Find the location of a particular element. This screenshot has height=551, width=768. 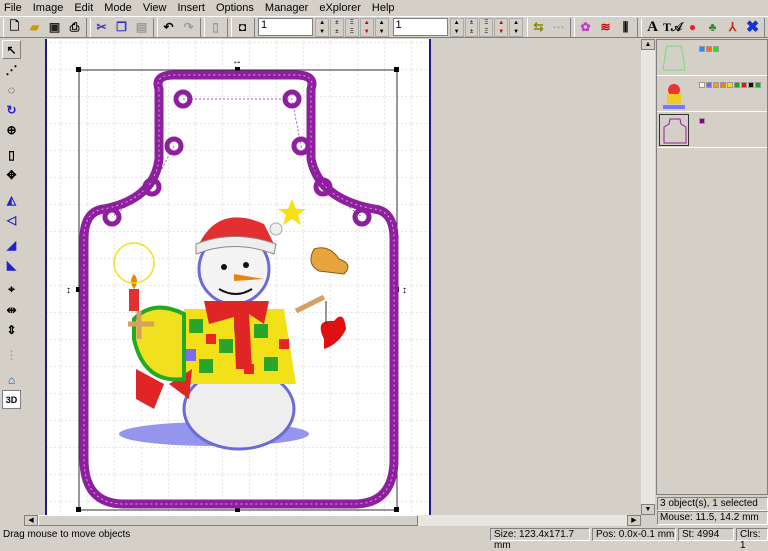

hoop-icon: ◘ is located at coordinates (242, 27).